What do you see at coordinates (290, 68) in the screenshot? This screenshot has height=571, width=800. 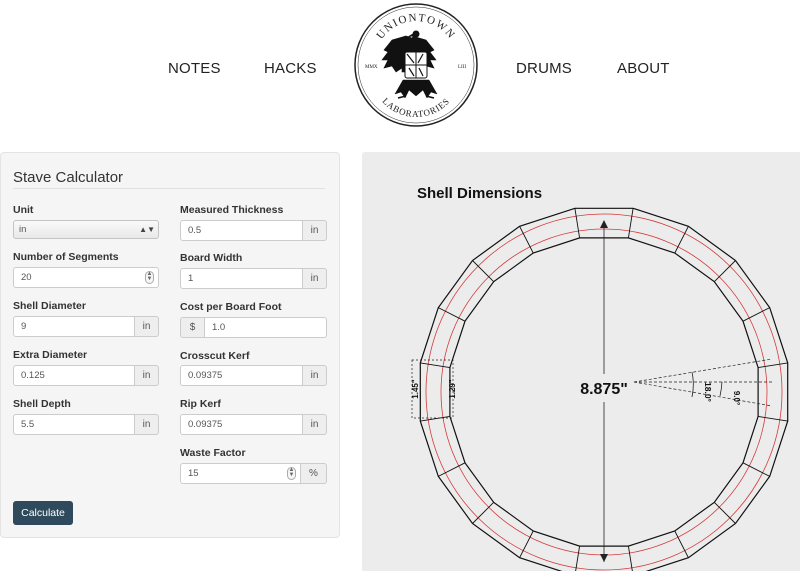 I see `nav-hacks: HACKS` at bounding box center [290, 68].